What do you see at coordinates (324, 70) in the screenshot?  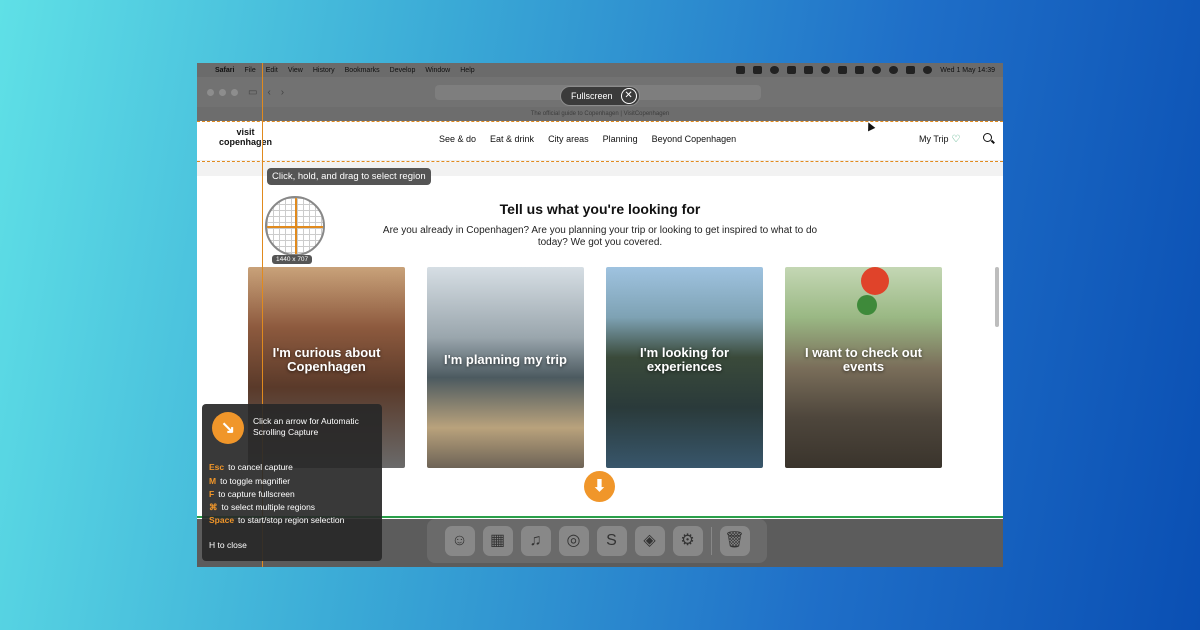 I see `menu-history: History` at bounding box center [324, 70].